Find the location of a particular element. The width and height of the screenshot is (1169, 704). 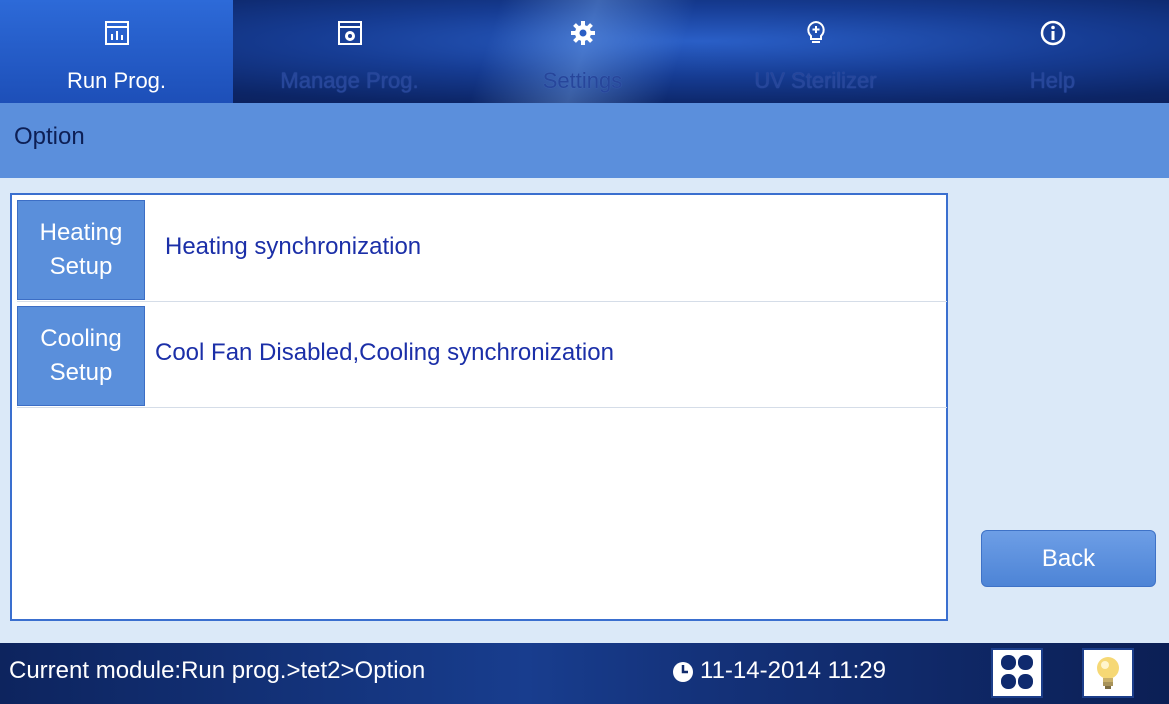

tab-label: UV Sterilizer is located at coordinates (815, 80).